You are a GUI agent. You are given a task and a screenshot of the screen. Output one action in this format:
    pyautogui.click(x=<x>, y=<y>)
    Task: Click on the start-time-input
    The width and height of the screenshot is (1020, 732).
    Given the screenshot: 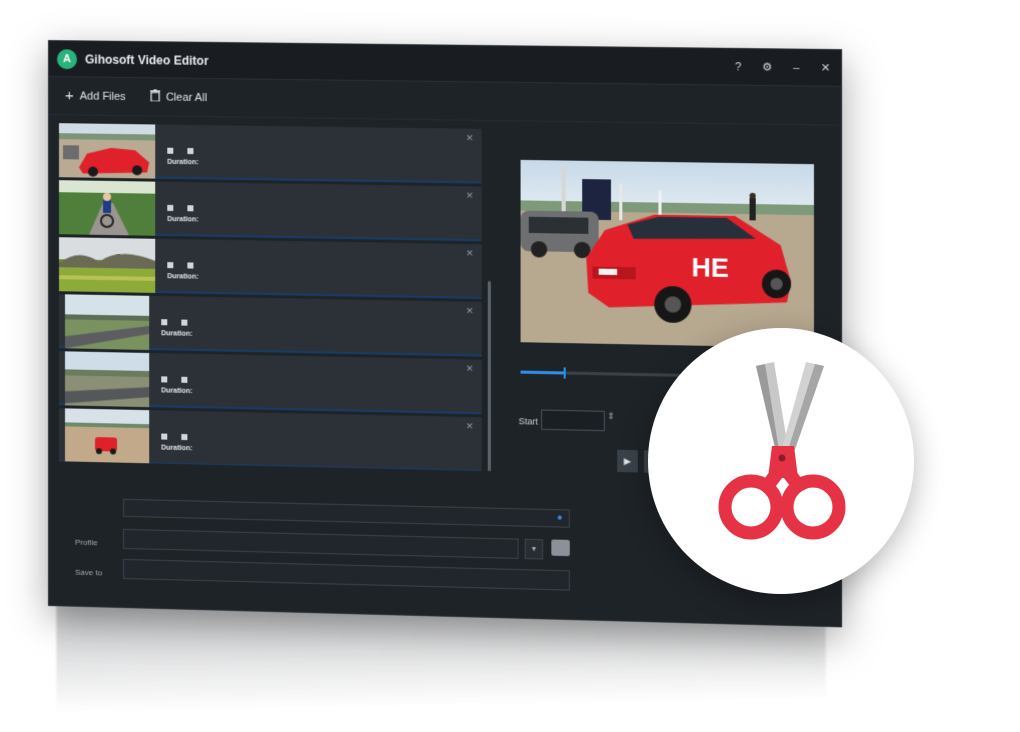 What is the action you would take?
    pyautogui.click(x=573, y=420)
    